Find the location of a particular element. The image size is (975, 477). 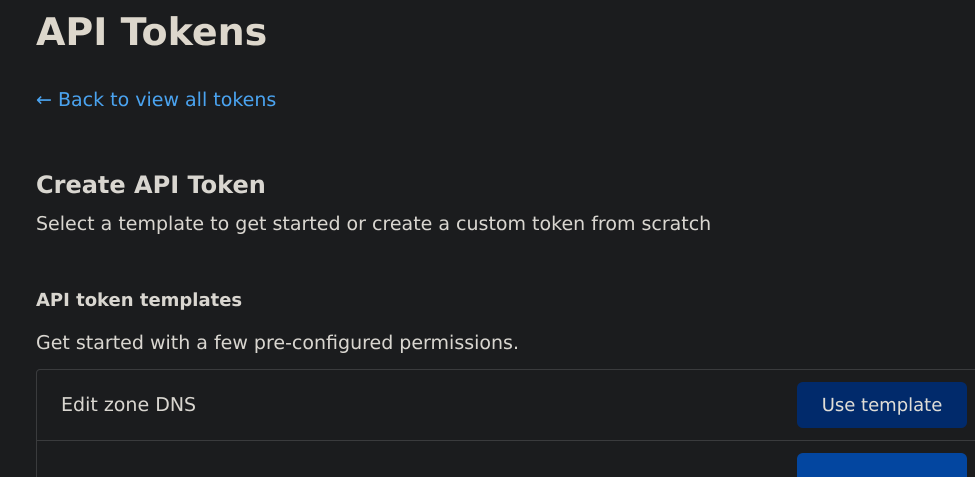

template-name: Edit zone DNS is located at coordinates (128, 405).